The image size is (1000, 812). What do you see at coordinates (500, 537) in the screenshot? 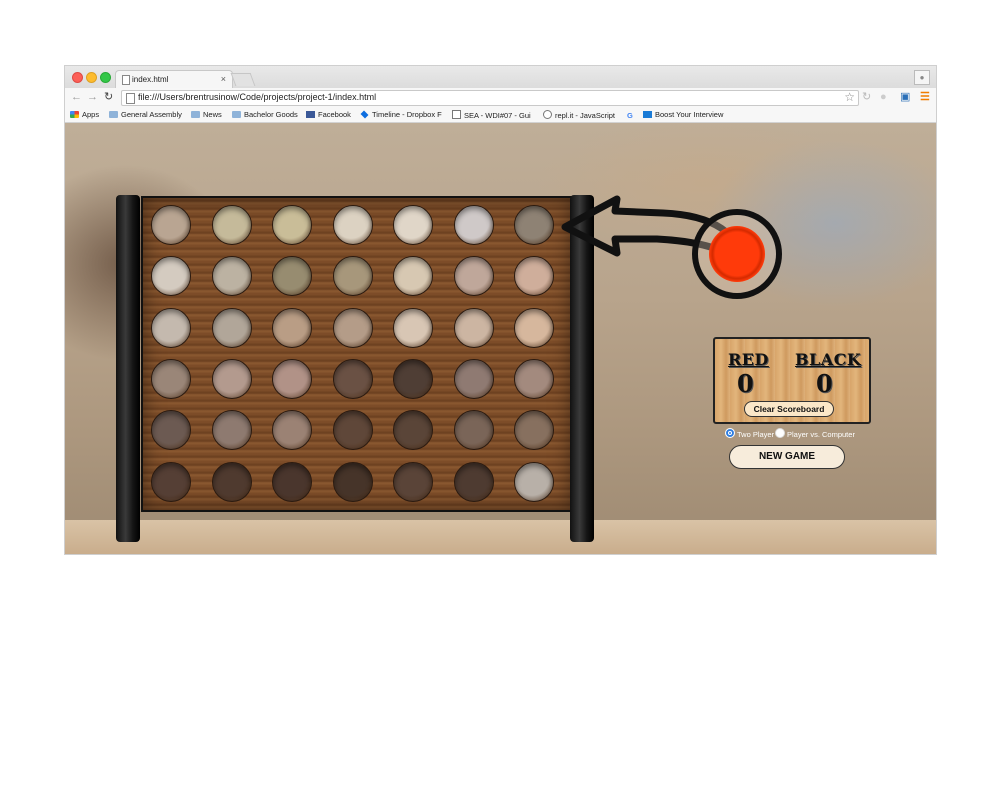
I see `table-surface` at bounding box center [500, 537].